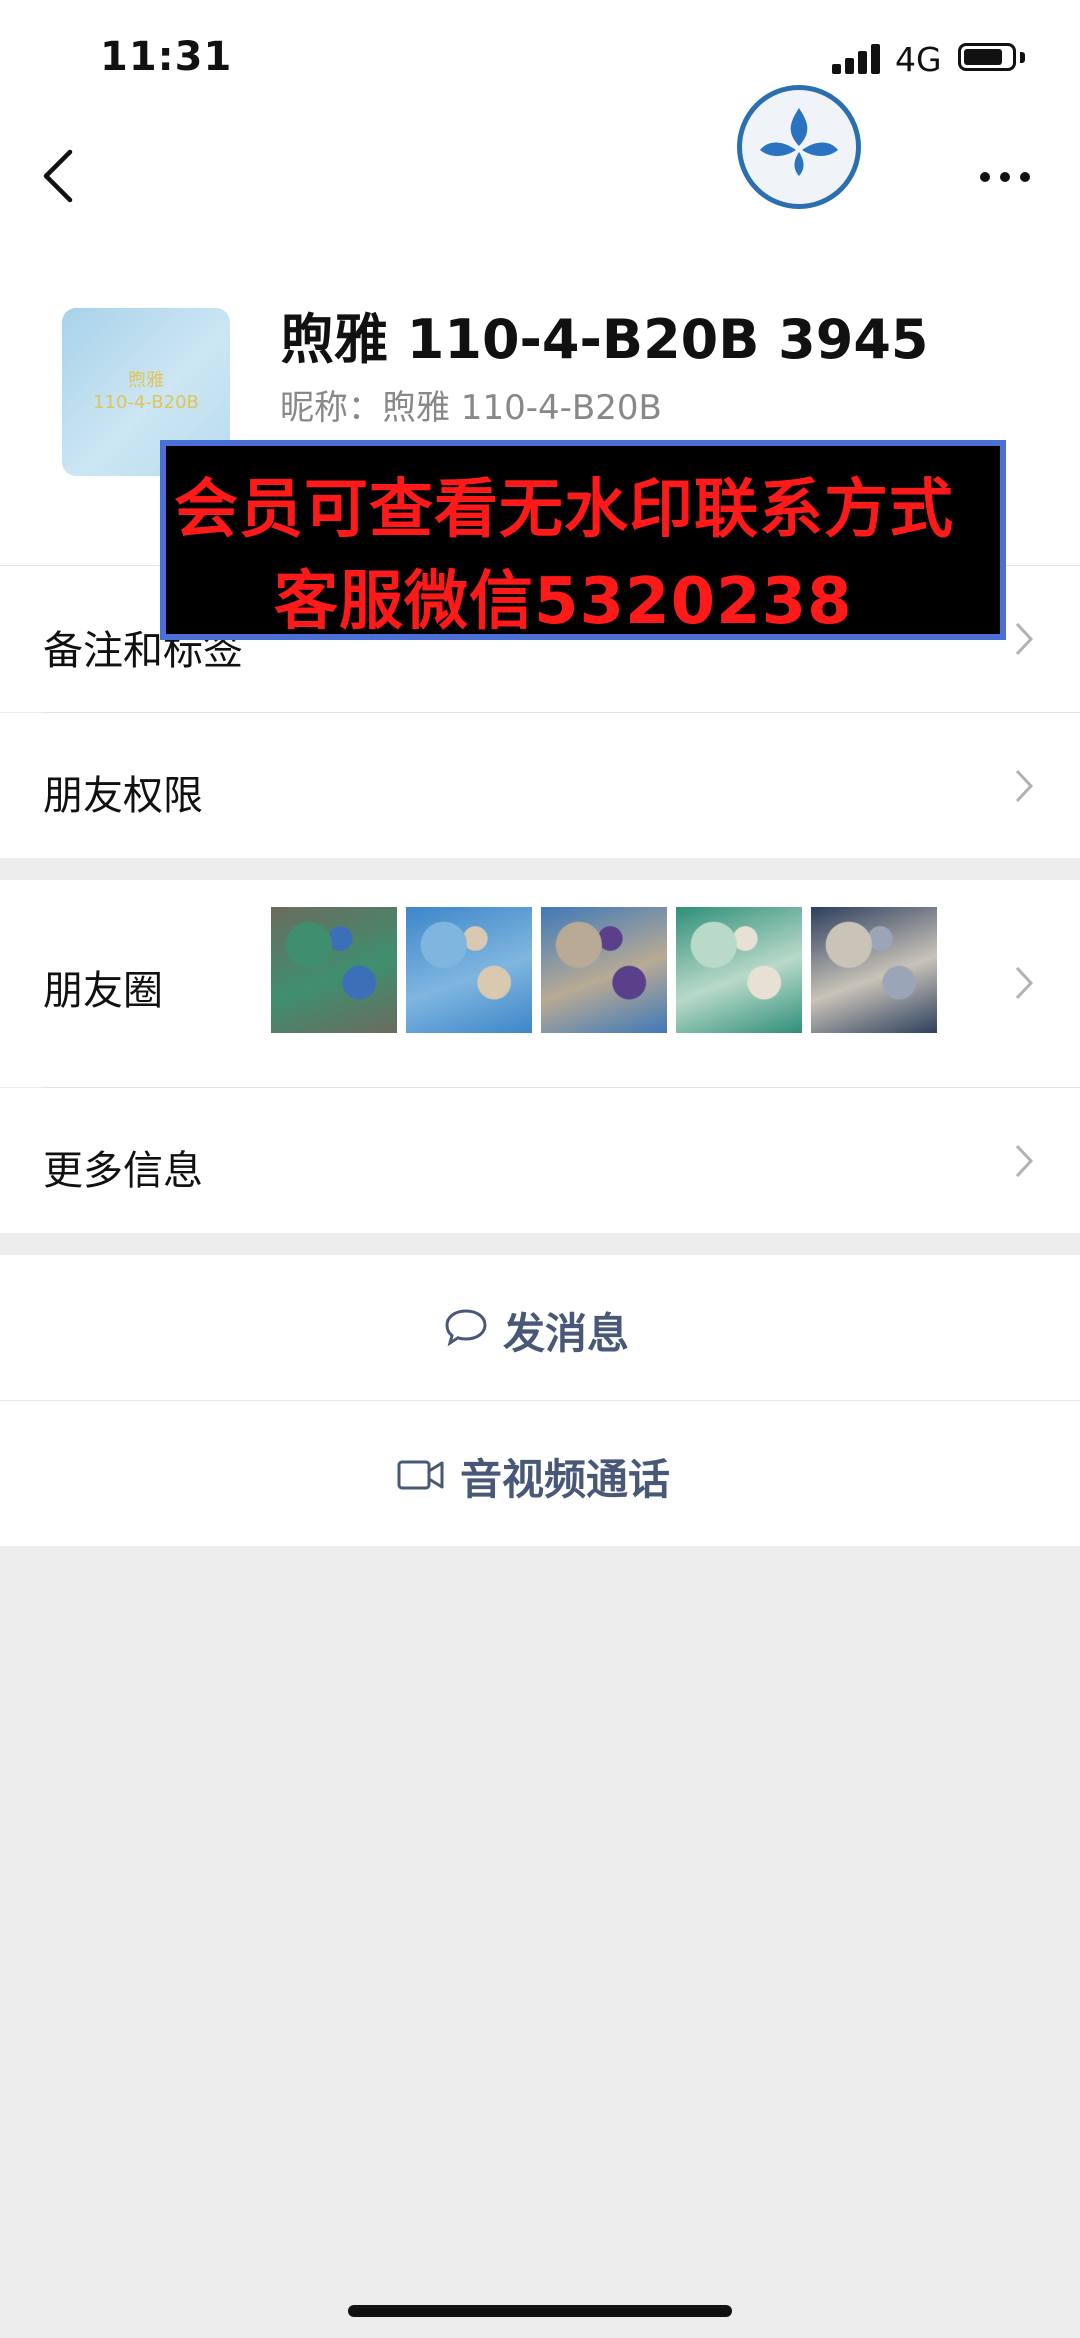 This screenshot has width=1080, height=2338. Describe the element at coordinates (540, 175) in the screenshot. I see `nav-bar` at that location.